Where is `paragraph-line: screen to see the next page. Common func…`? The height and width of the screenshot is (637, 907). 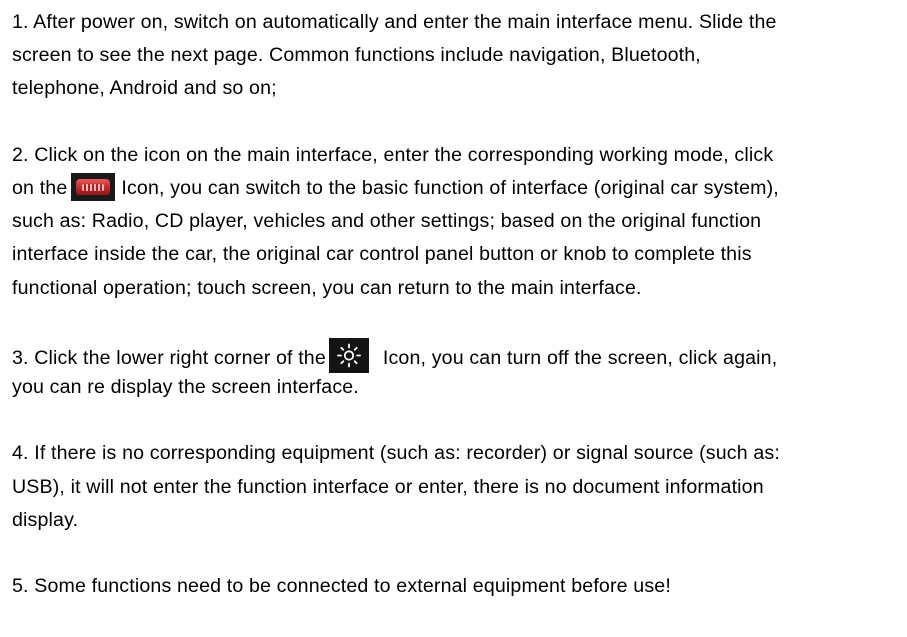 paragraph-line: screen to see the next page. Common func… is located at coordinates (356, 55).